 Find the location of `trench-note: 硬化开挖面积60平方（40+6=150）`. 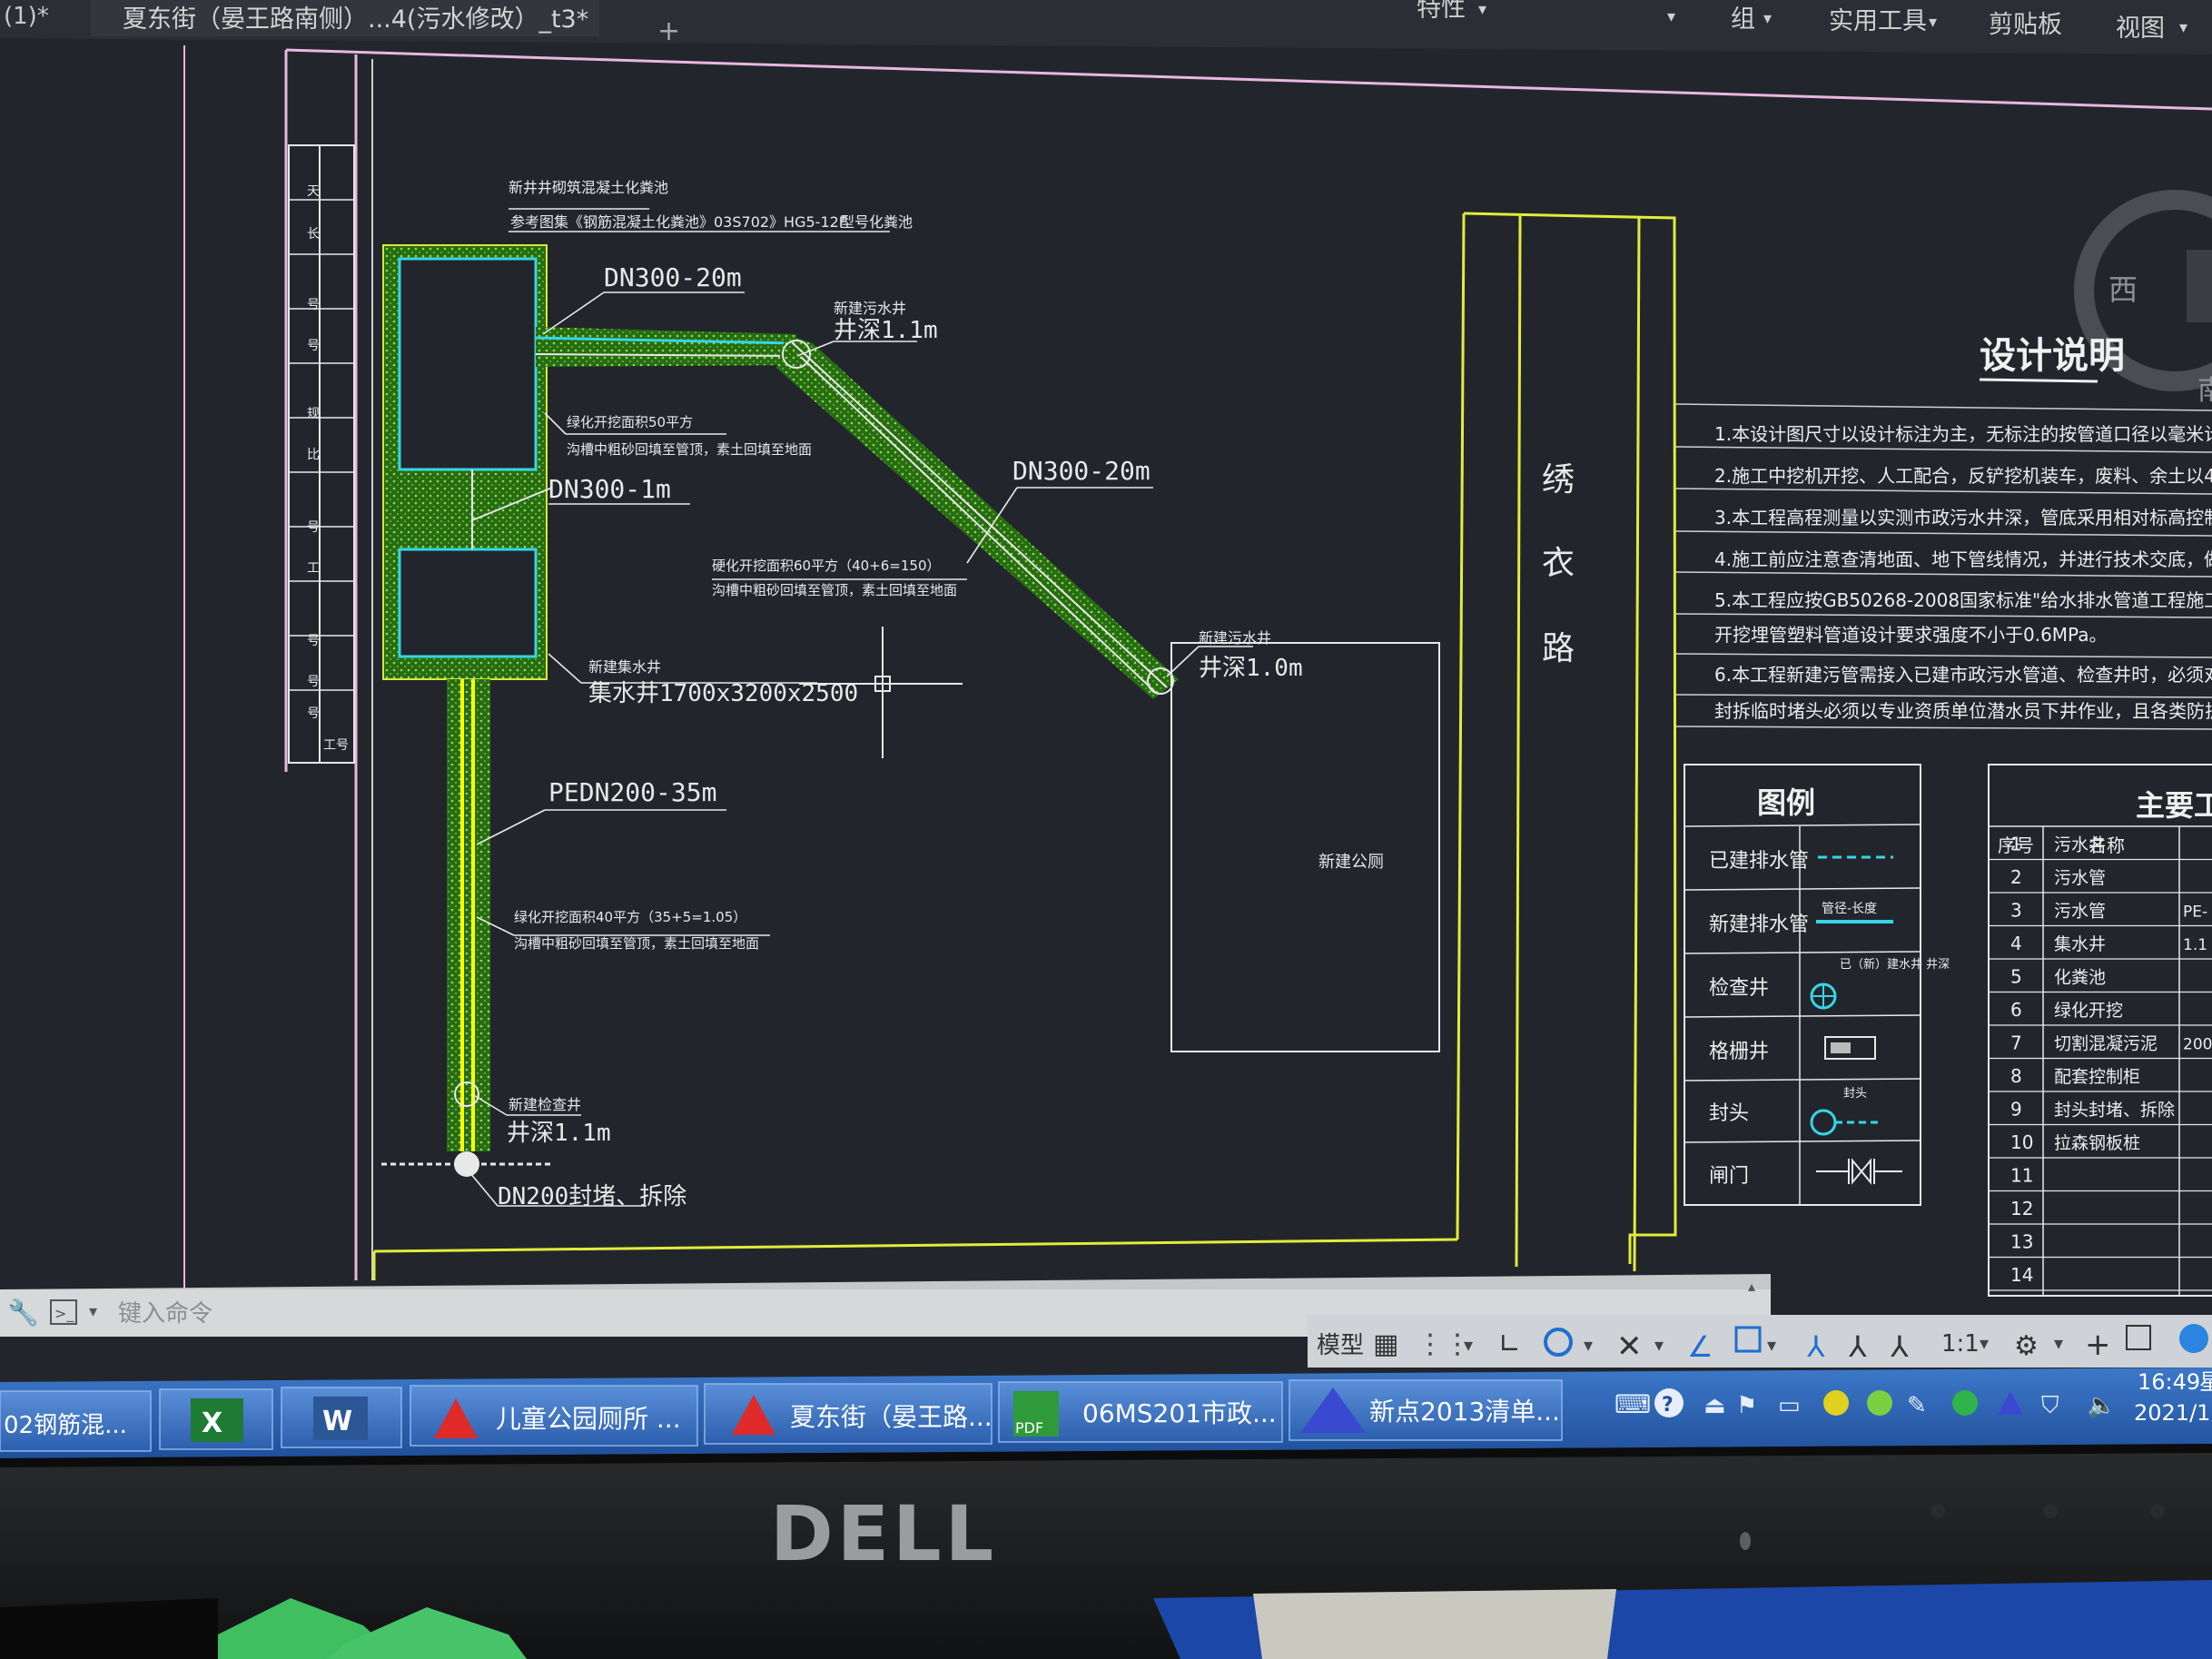

trench-note: 硬化开挖面积60平方（40+6=150） is located at coordinates (827, 566).